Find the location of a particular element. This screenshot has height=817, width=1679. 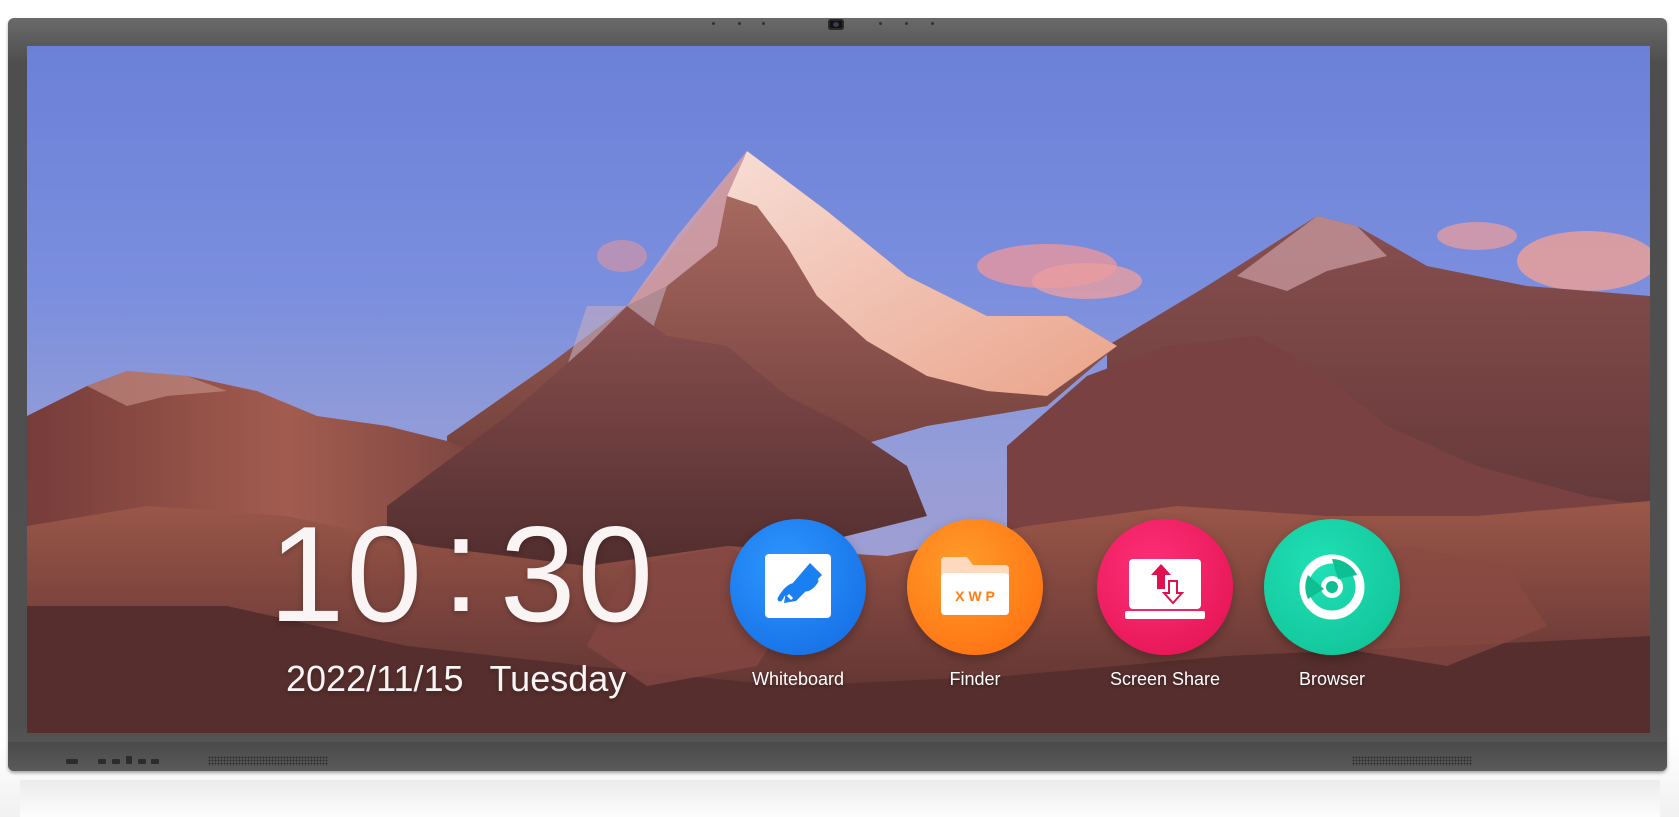

app-whiteboard: Whiteboard is located at coordinates (798, 604).